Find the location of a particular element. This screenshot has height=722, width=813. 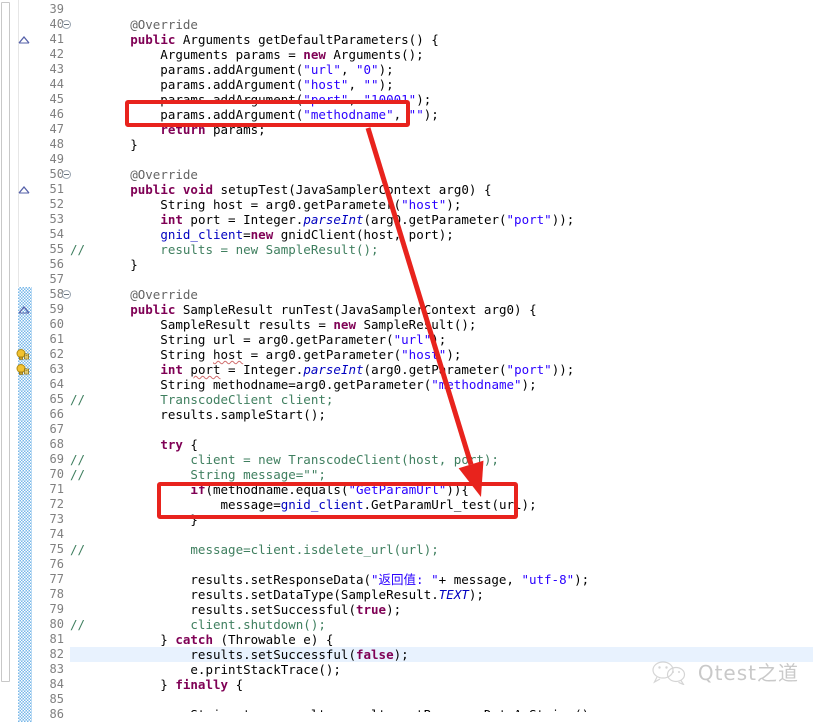

code-token: (methodname.equals( is located at coordinates (277, 489).